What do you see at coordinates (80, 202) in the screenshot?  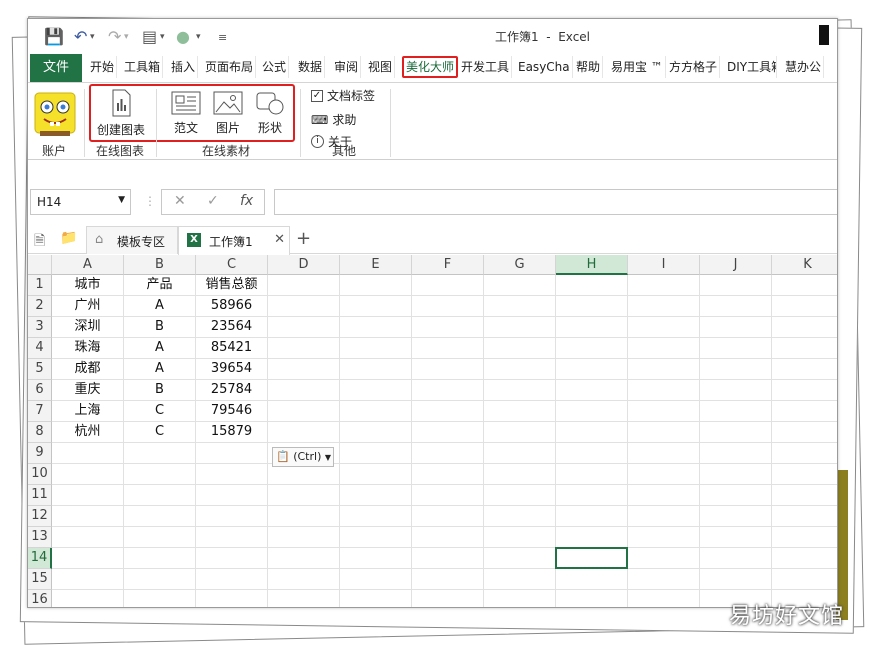 I see `name-box: H14 ▼` at bounding box center [80, 202].